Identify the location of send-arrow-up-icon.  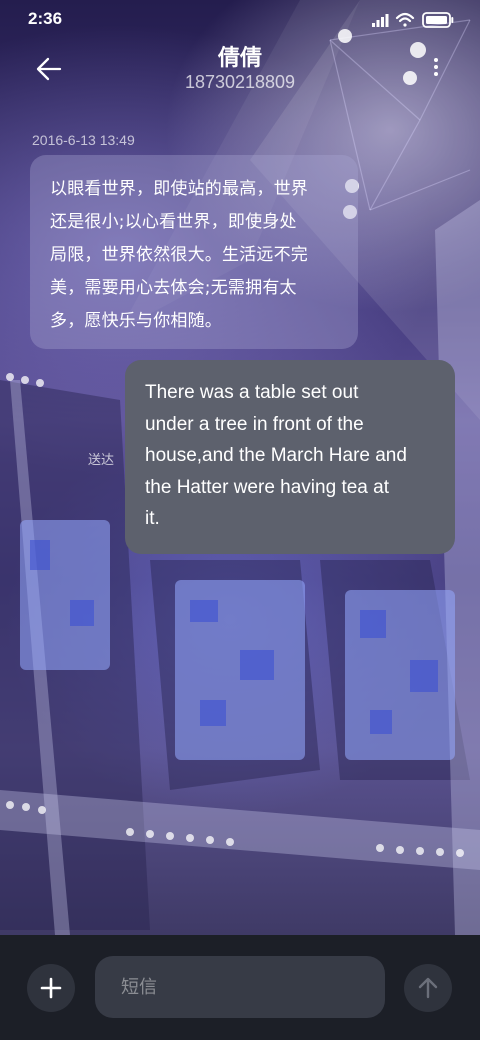
(428, 988).